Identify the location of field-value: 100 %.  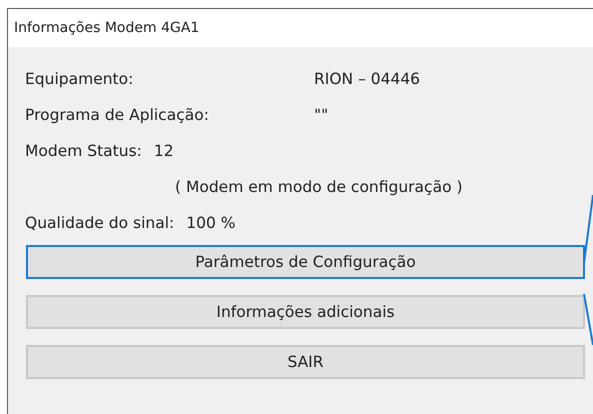
(211, 223).